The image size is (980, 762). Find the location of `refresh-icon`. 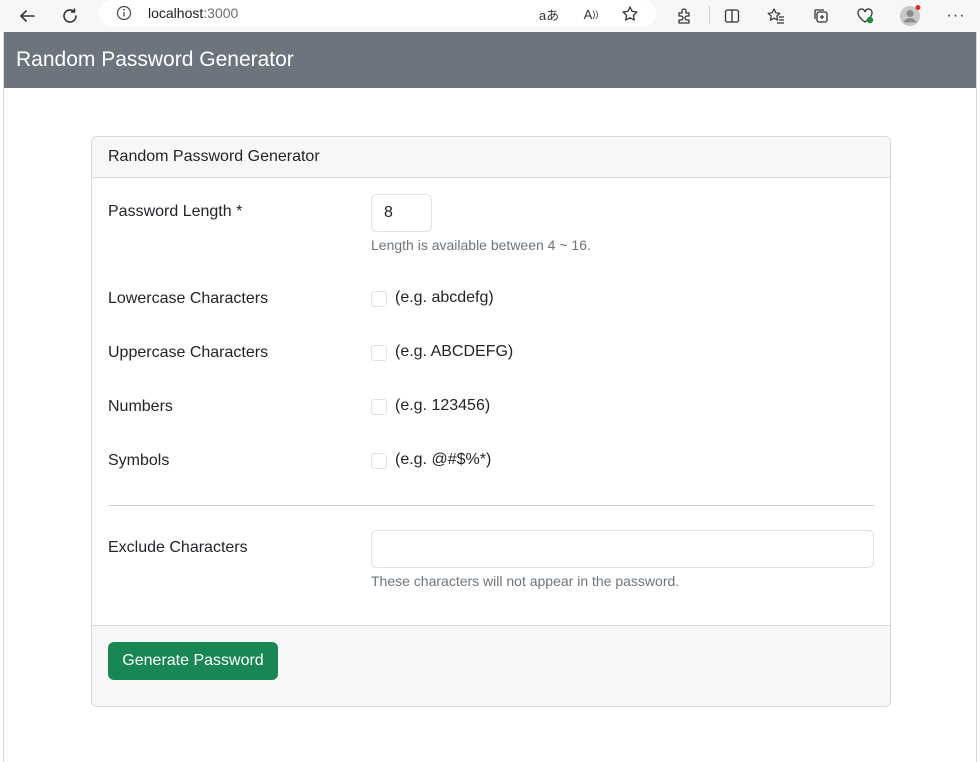

refresh-icon is located at coordinates (70, 16).